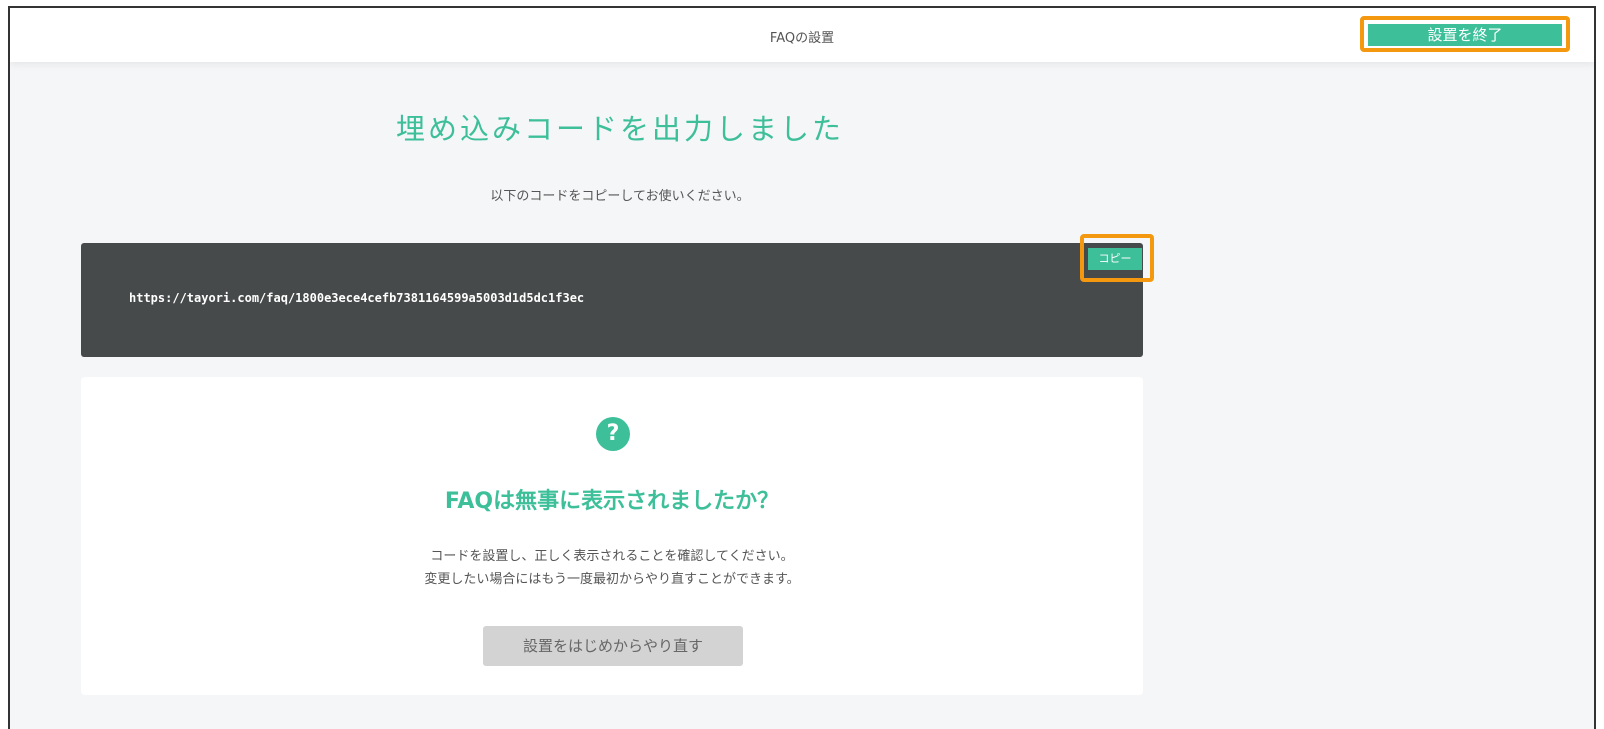 The width and height of the screenshot is (1604, 729). Describe the element at coordinates (619, 129) in the screenshot. I see `main-heading: 埋め込みコードを出力しました` at that location.